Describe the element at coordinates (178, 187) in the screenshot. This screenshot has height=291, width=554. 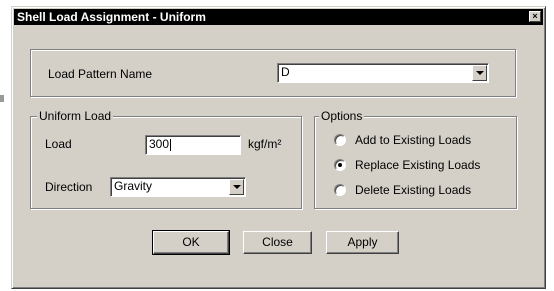
I see `direction-dropdown: Gravity` at that location.